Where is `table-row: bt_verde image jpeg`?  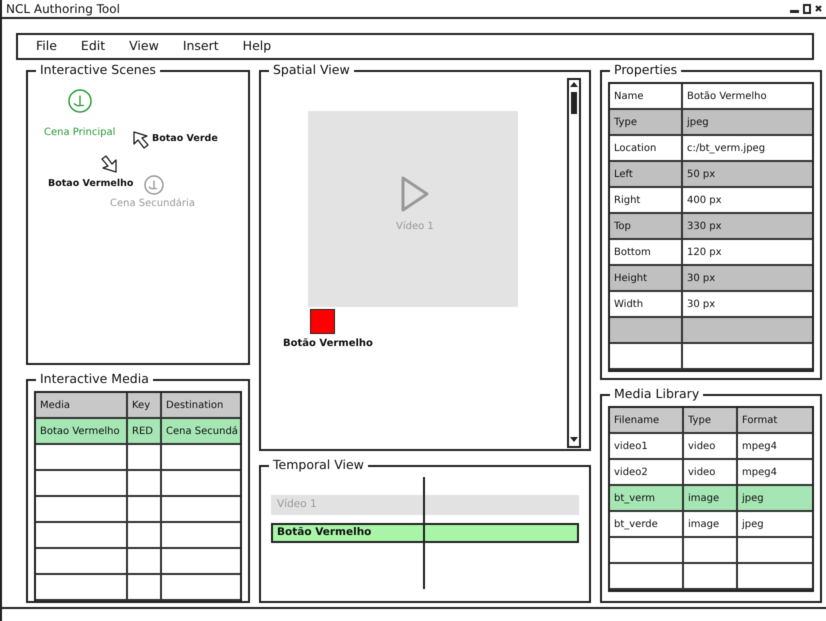 table-row: bt_verde image jpeg is located at coordinates (711, 525).